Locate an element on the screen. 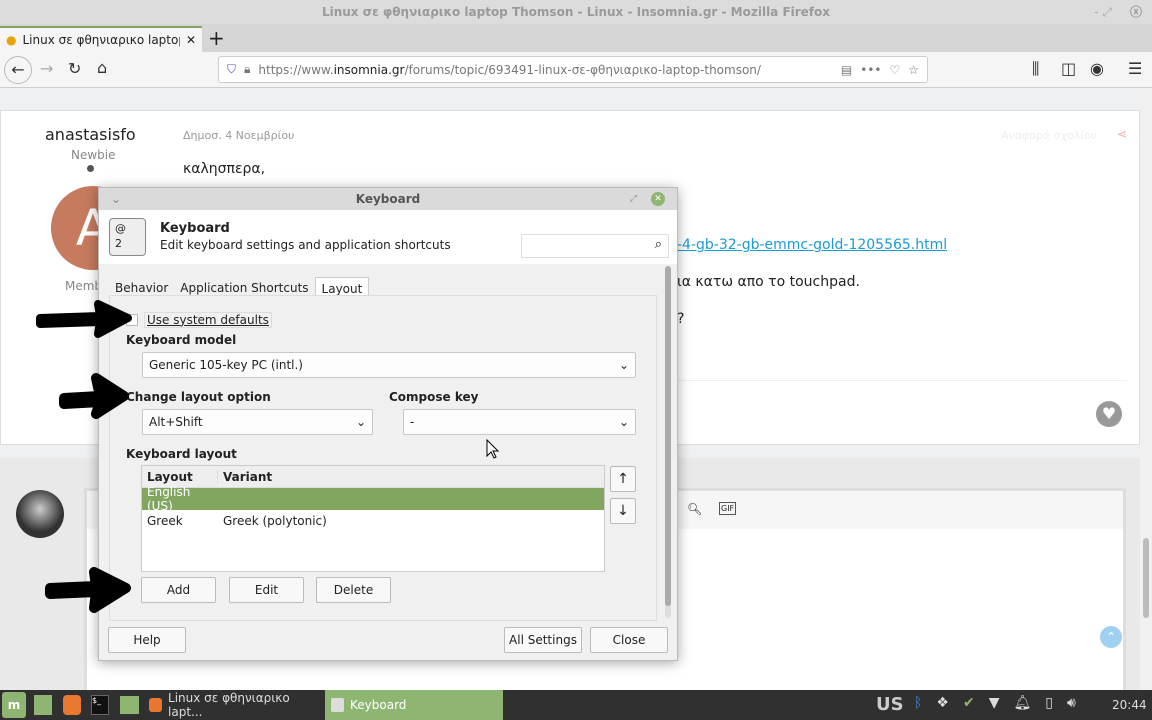  bluetooth-icon: ᛒ is located at coordinates (918, 703).